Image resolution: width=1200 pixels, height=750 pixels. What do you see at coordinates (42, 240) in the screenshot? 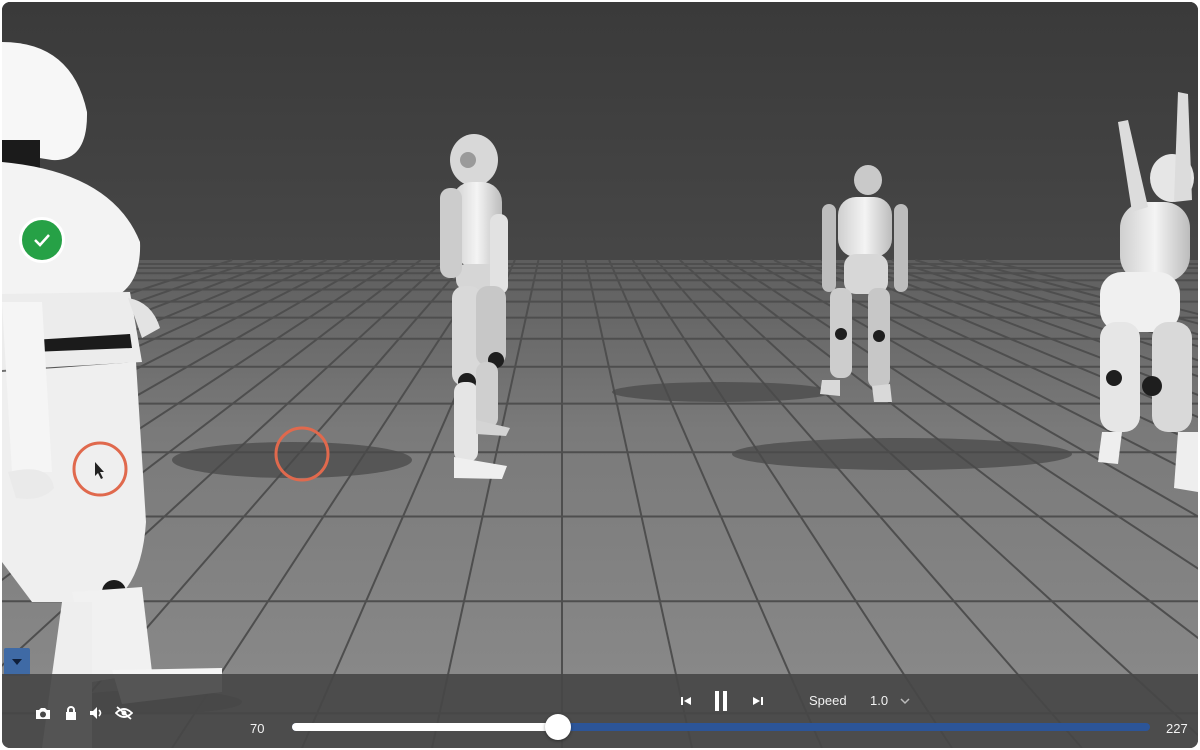
I see `check-icon` at bounding box center [42, 240].